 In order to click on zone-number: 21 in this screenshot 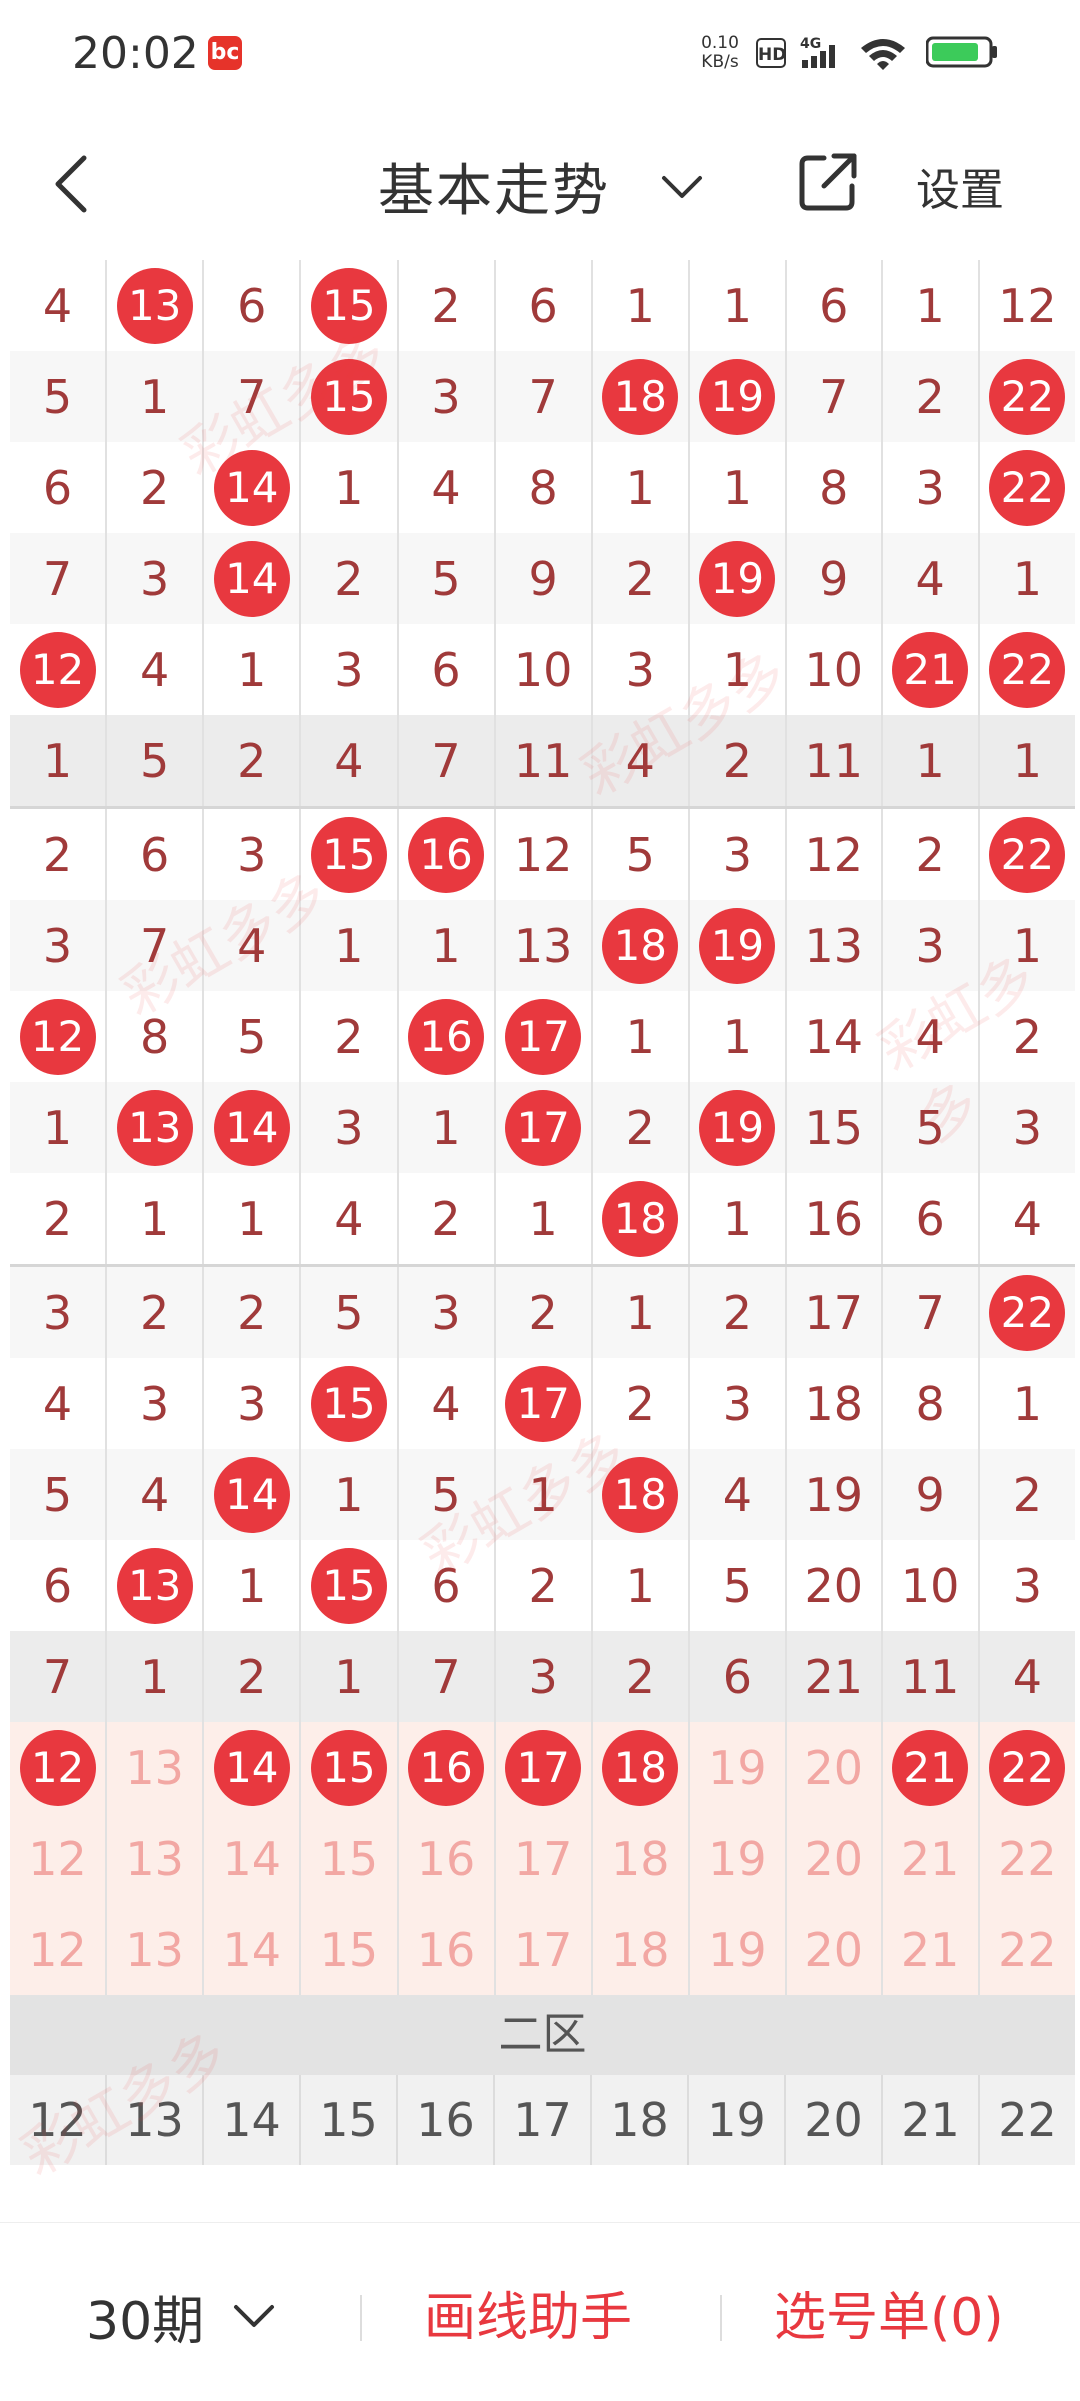, I will do `click(930, 2120)`.